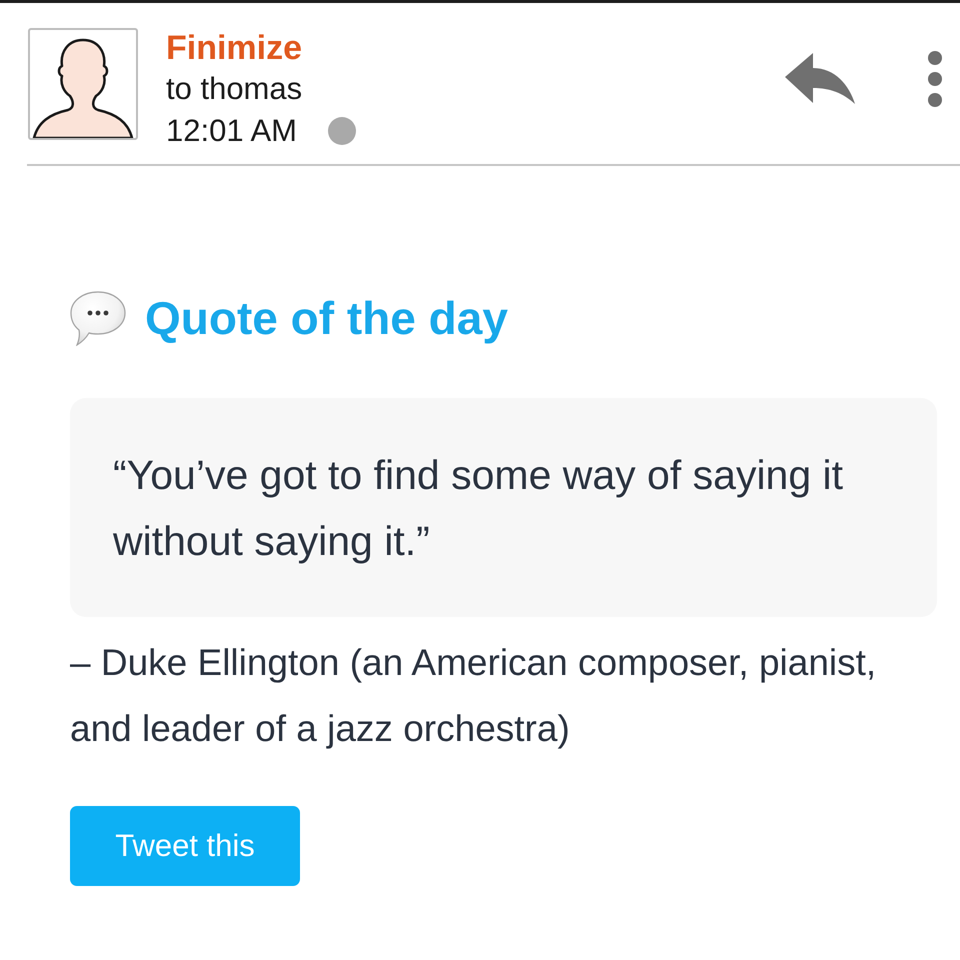  I want to click on quote-attribution: – Duke Ellington (an American composer, pianist, and leader of a jazz orchestra), so click(474, 696).